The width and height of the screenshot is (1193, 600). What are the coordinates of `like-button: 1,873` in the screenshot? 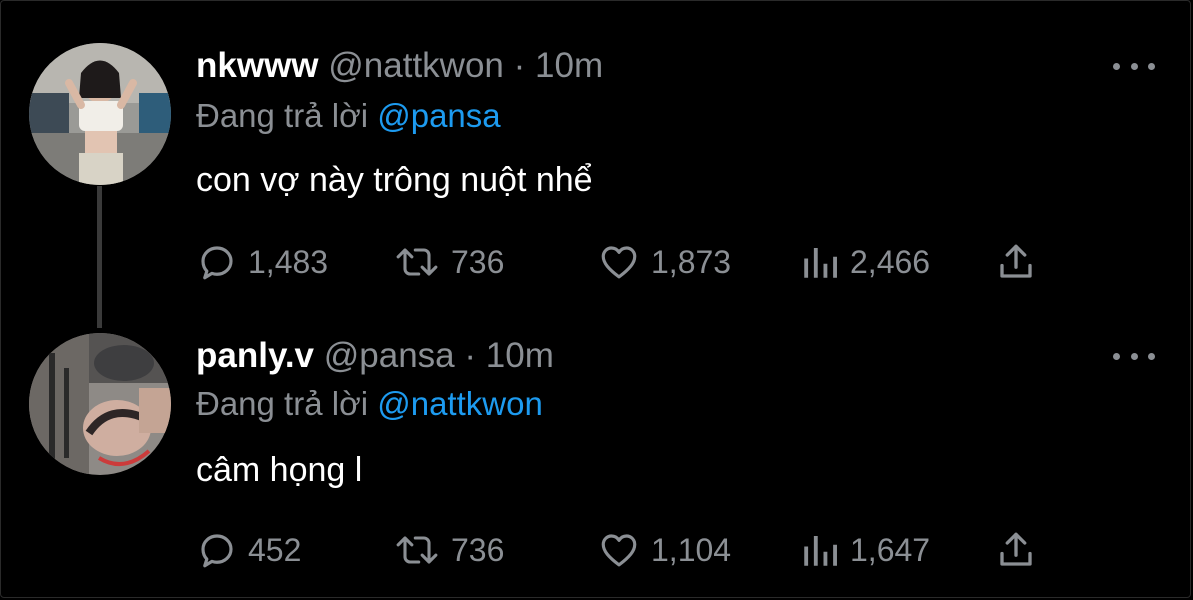 It's located at (664, 262).